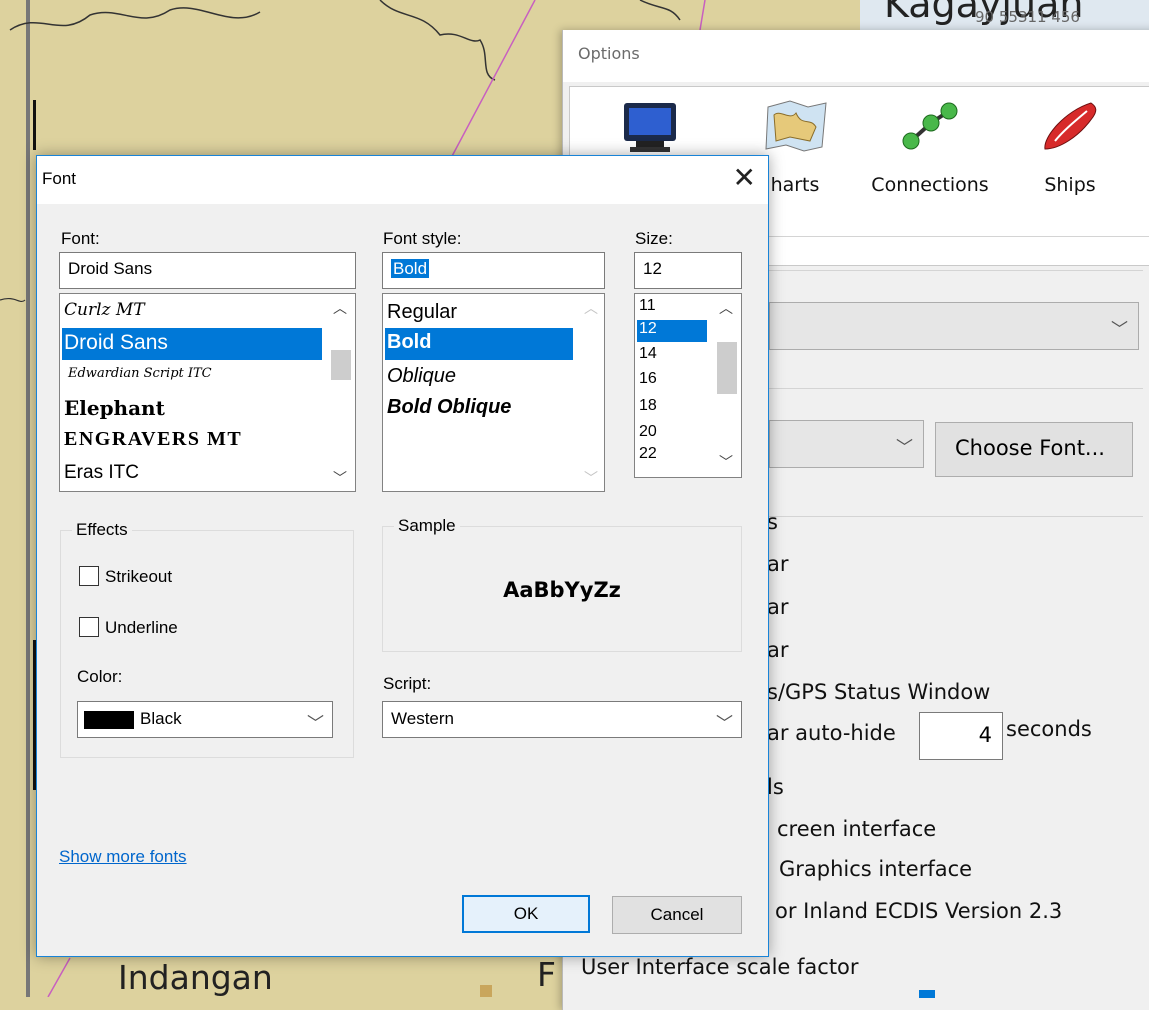  Describe the element at coordinates (796, 126) in the screenshot. I see `charts-icon` at that location.